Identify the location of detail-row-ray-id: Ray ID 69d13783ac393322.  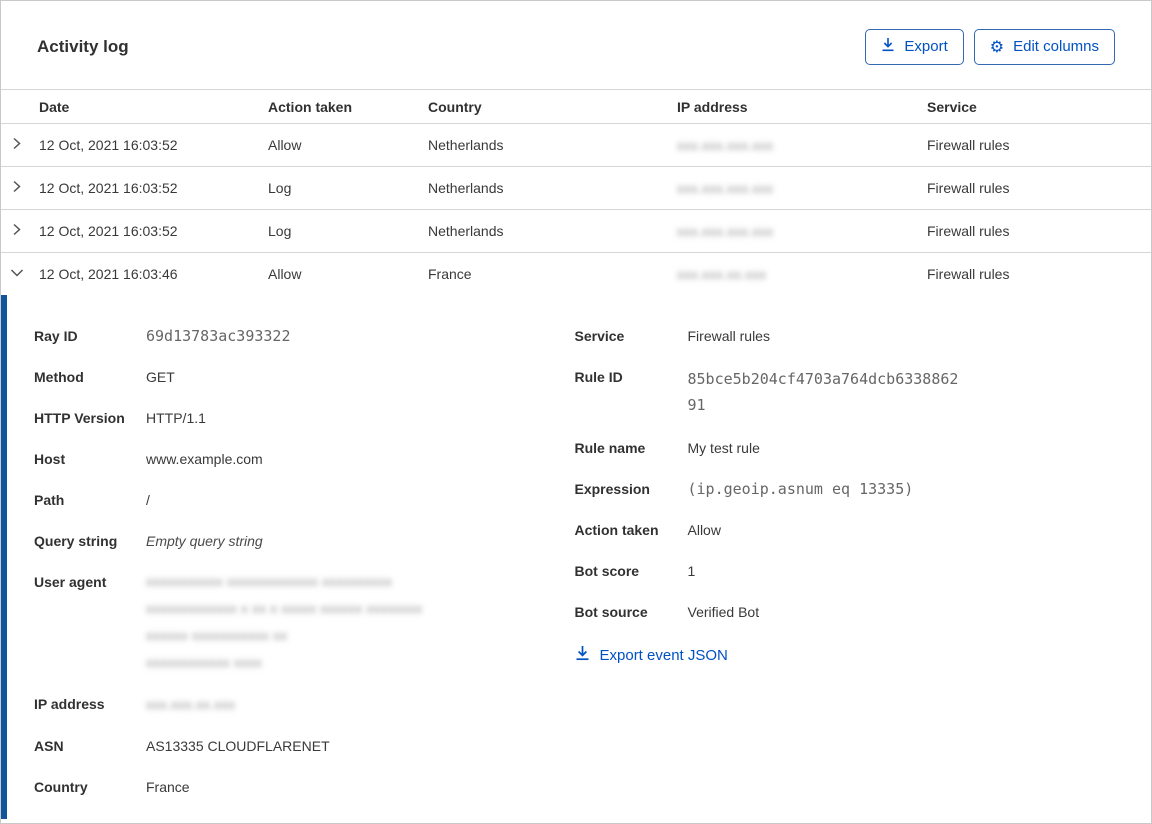
(304, 336).